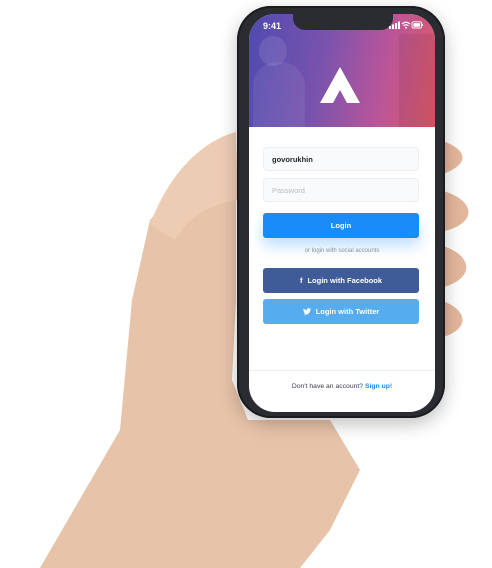 The width and height of the screenshot is (492, 568). Describe the element at coordinates (343, 22) in the screenshot. I see `notch` at that location.